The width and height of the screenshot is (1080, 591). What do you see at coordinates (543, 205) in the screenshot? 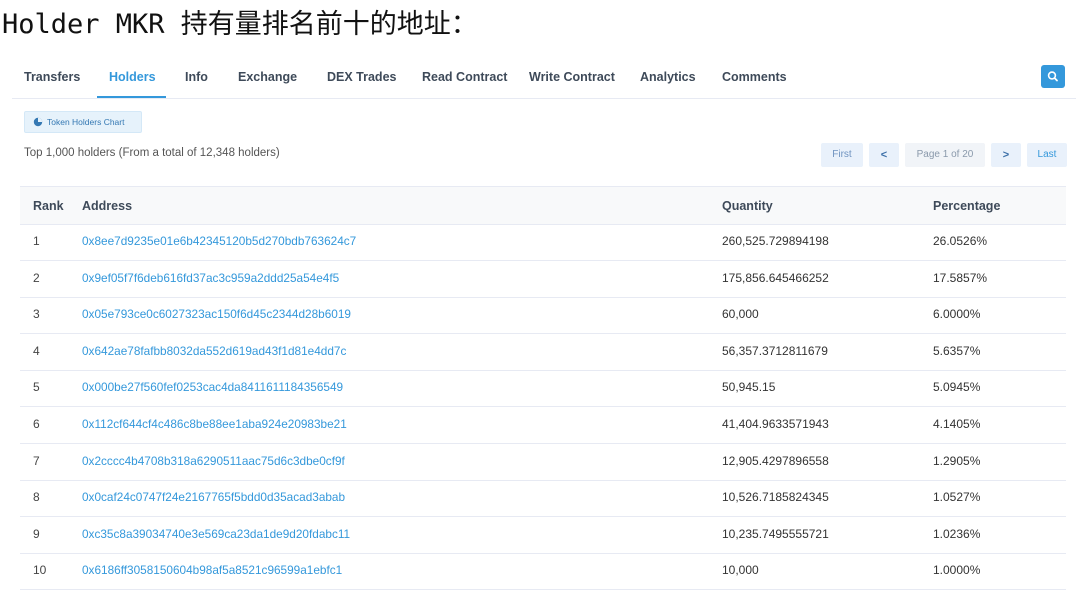
I see `table-header: Rank Address Quantity Percentage` at bounding box center [543, 205].